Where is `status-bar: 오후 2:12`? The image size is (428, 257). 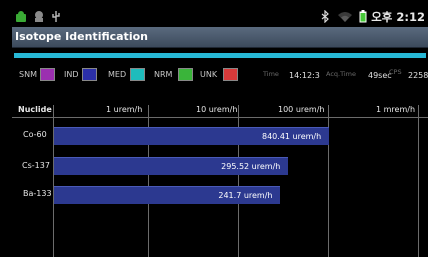 status-bar: 오후 2:12 is located at coordinates (220, 17).